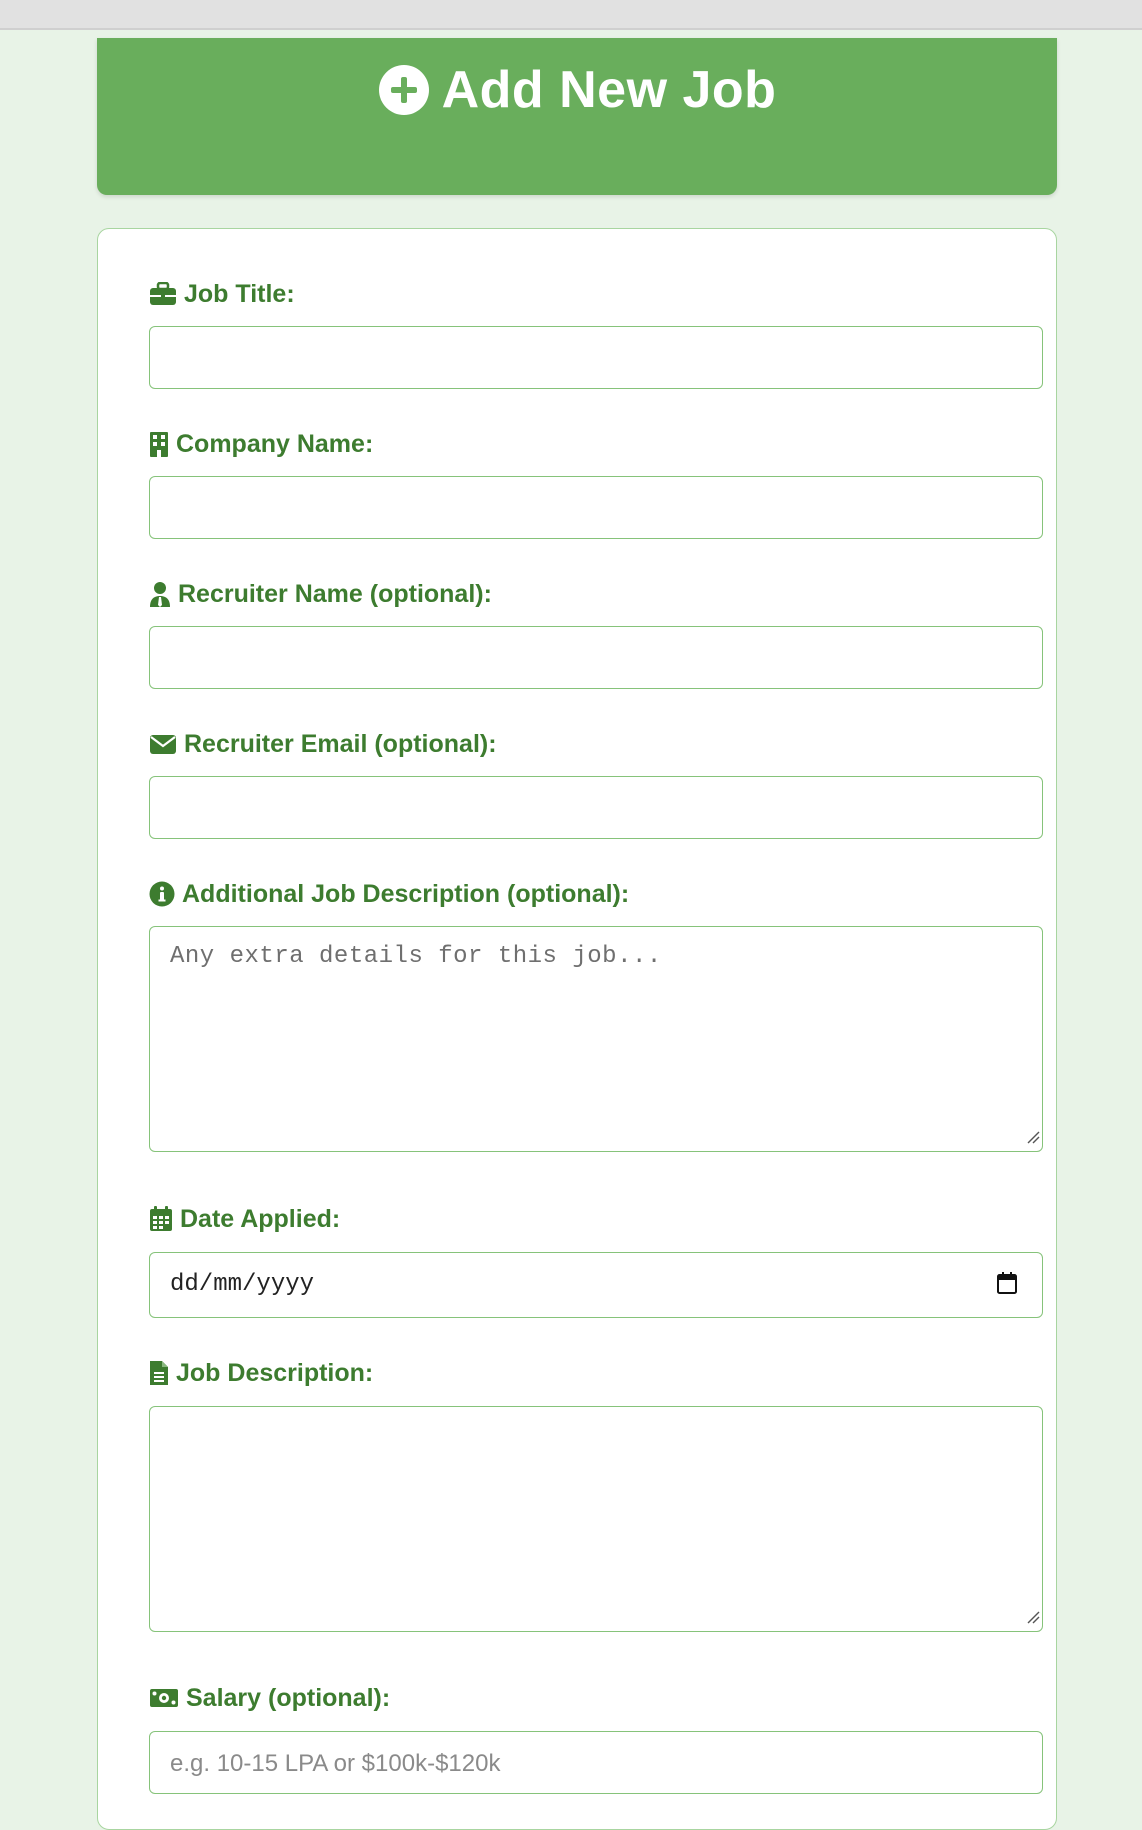 This screenshot has width=1142, height=1830. What do you see at coordinates (596, 807) in the screenshot?
I see `recruiter-email-input` at bounding box center [596, 807].